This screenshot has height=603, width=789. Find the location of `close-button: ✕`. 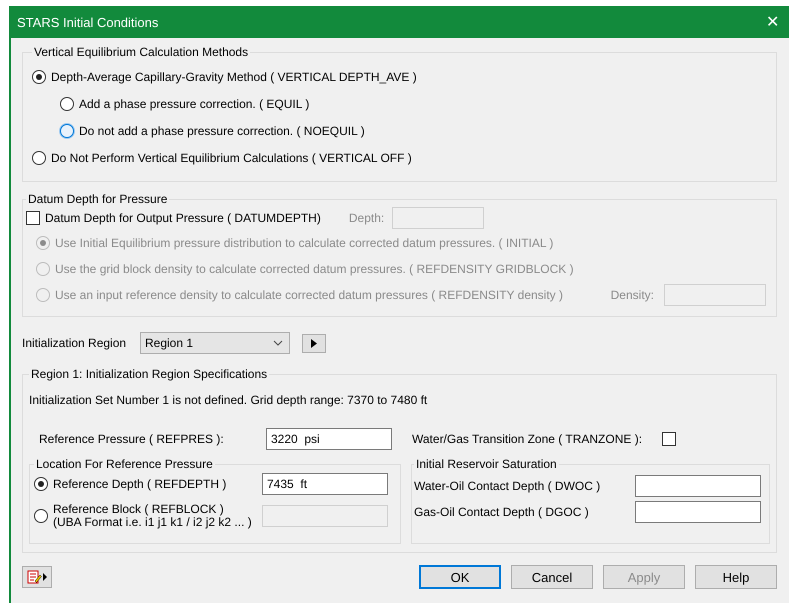

close-button: ✕ is located at coordinates (772, 22).